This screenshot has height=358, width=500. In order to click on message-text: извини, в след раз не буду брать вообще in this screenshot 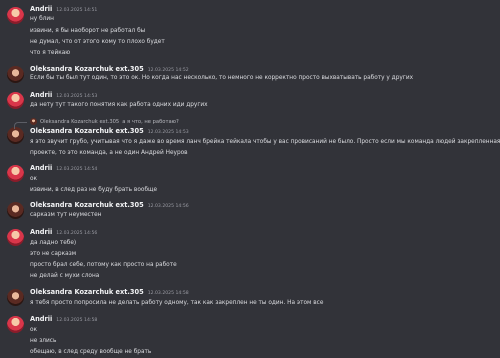, I will do `click(94, 190)`.